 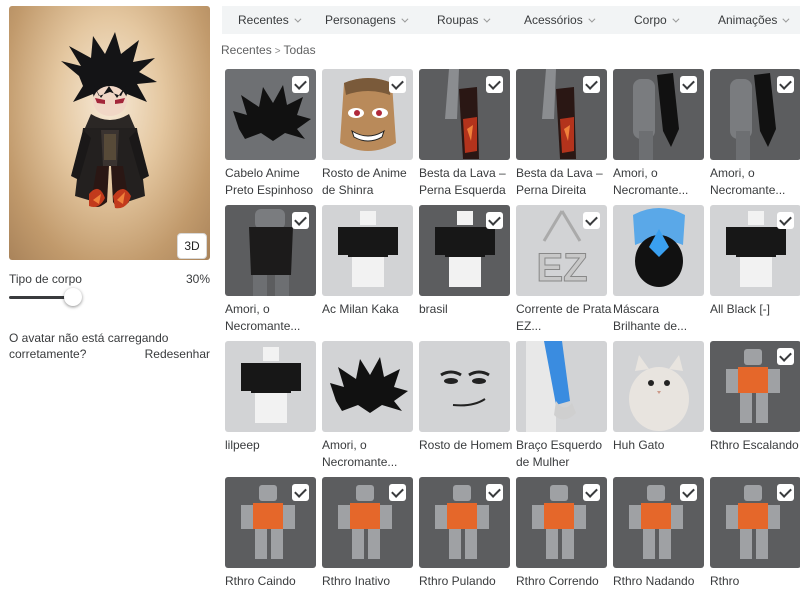 What do you see at coordinates (192, 246) in the screenshot?
I see `view-3d-button: 3D` at bounding box center [192, 246].